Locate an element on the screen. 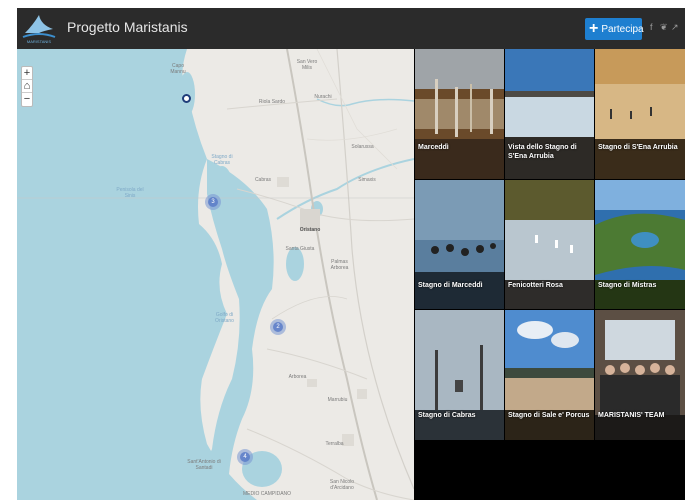  gallery-tile: Stagno di Marceddì is located at coordinates (459, 244).